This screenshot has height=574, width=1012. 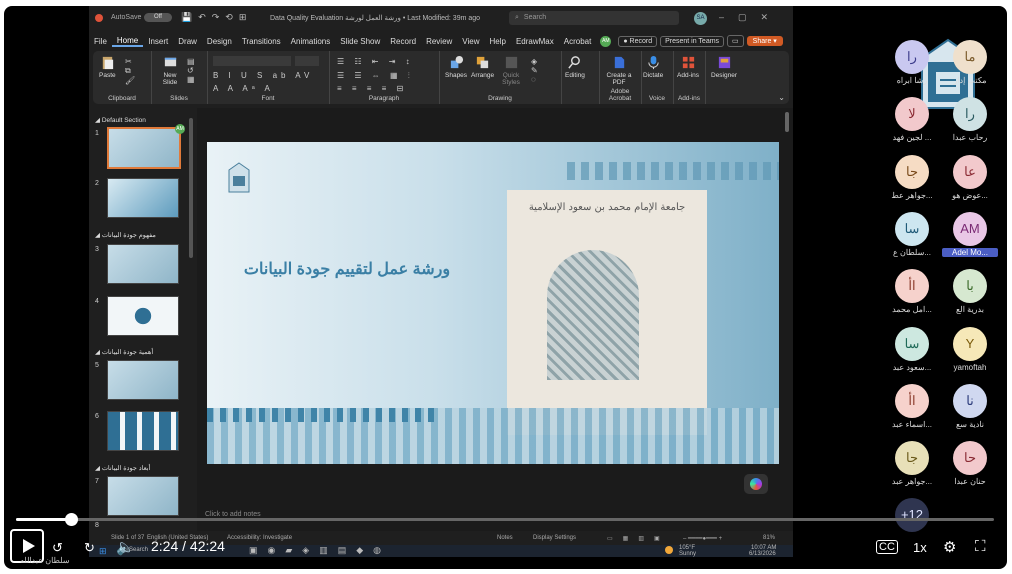 I want to click on tab-review: Review, so click(x=439, y=41).